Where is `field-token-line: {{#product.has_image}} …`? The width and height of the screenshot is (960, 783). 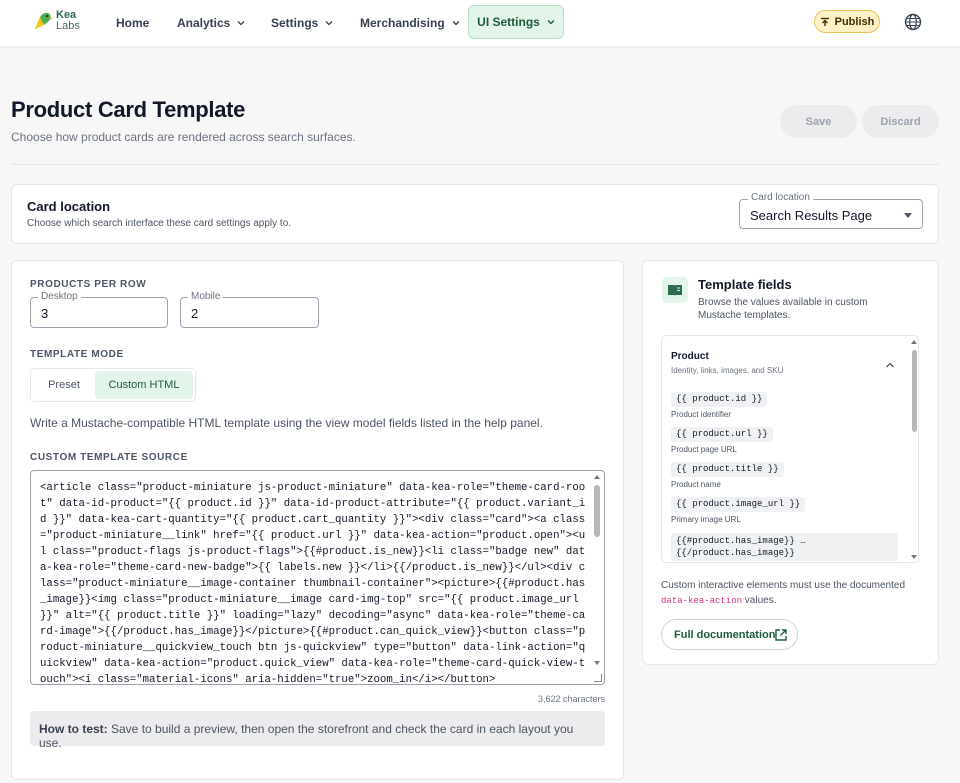 field-token-line: {{#product.has_image}} … is located at coordinates (741, 541).